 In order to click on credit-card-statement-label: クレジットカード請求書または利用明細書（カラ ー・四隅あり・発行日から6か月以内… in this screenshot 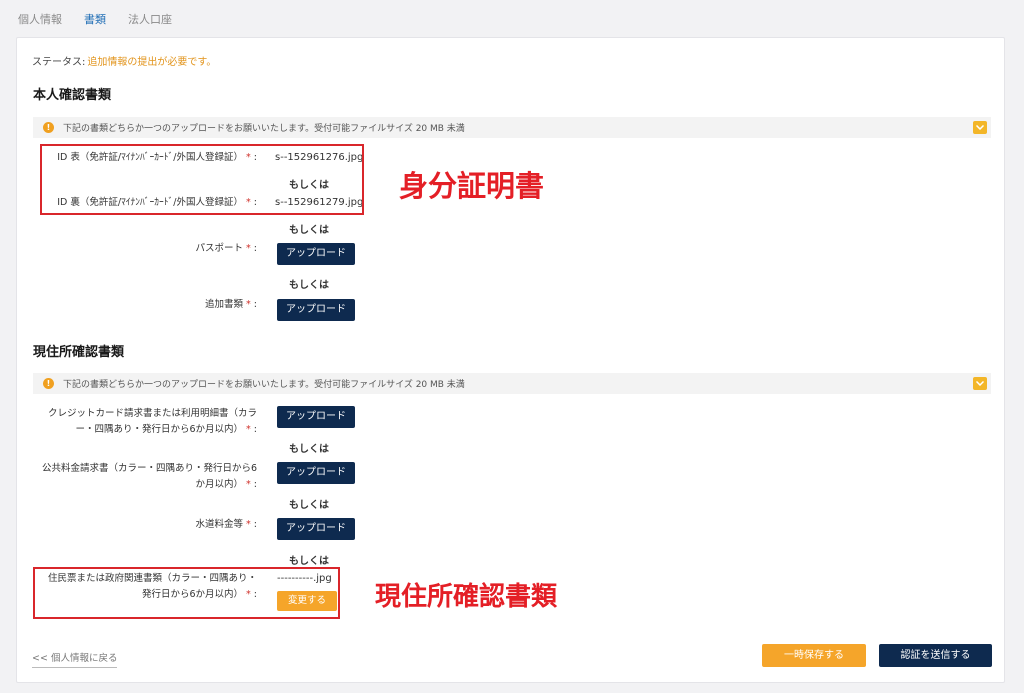, I will do `click(152, 421)`.